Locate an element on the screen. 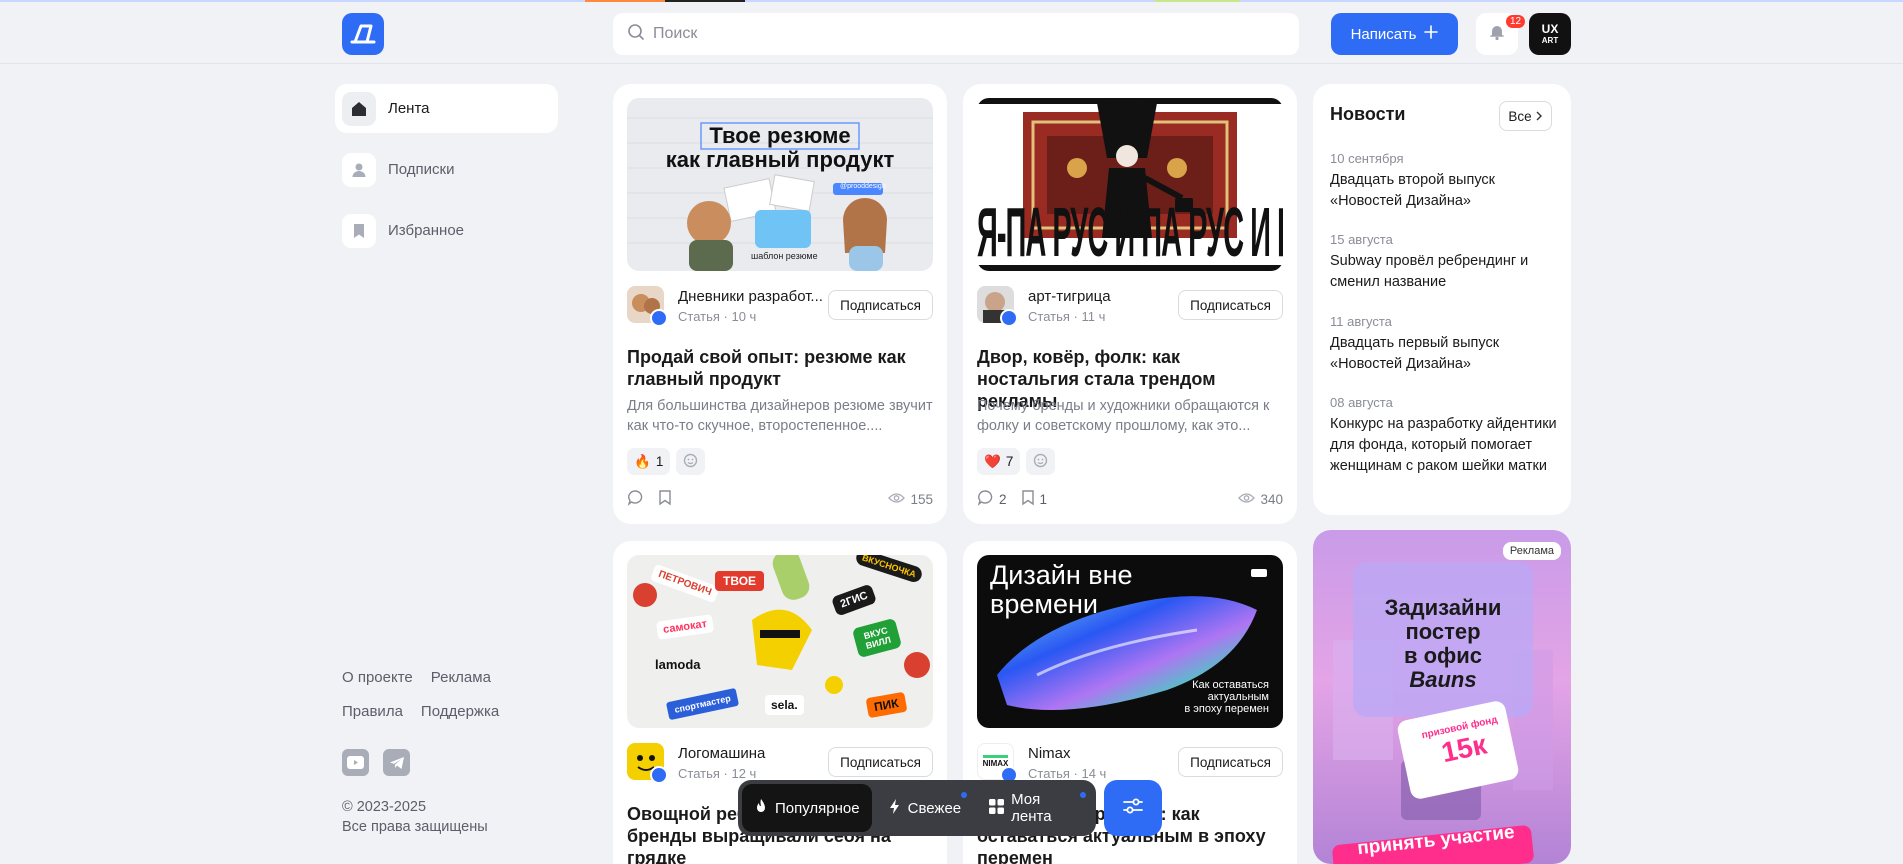 The width and height of the screenshot is (1903, 864). feed-switcher-bar: Популярное Свежее Моя лента is located at coordinates (954, 808).